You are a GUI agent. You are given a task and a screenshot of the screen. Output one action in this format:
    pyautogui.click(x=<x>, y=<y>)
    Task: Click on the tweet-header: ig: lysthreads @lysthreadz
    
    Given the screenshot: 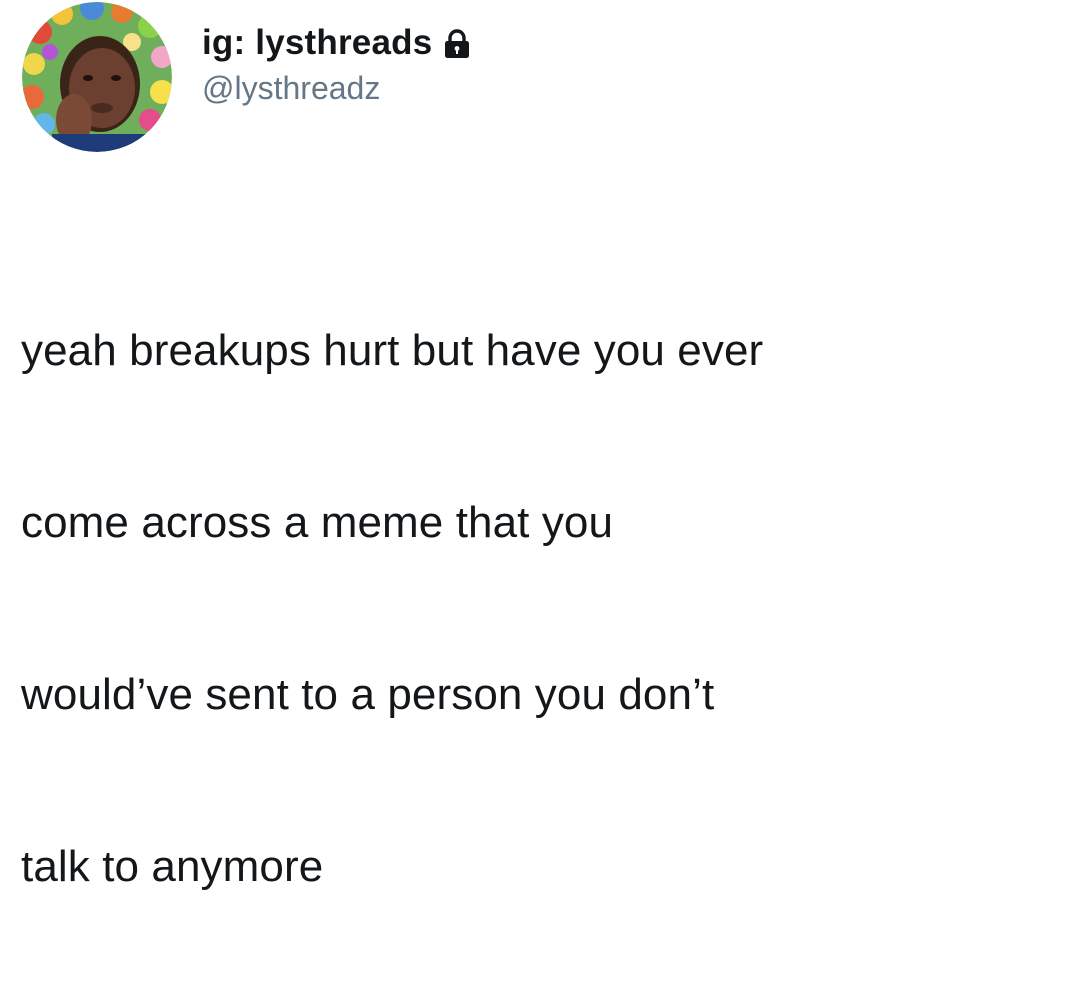 What is the action you would take?
    pyautogui.click(x=247, y=77)
    